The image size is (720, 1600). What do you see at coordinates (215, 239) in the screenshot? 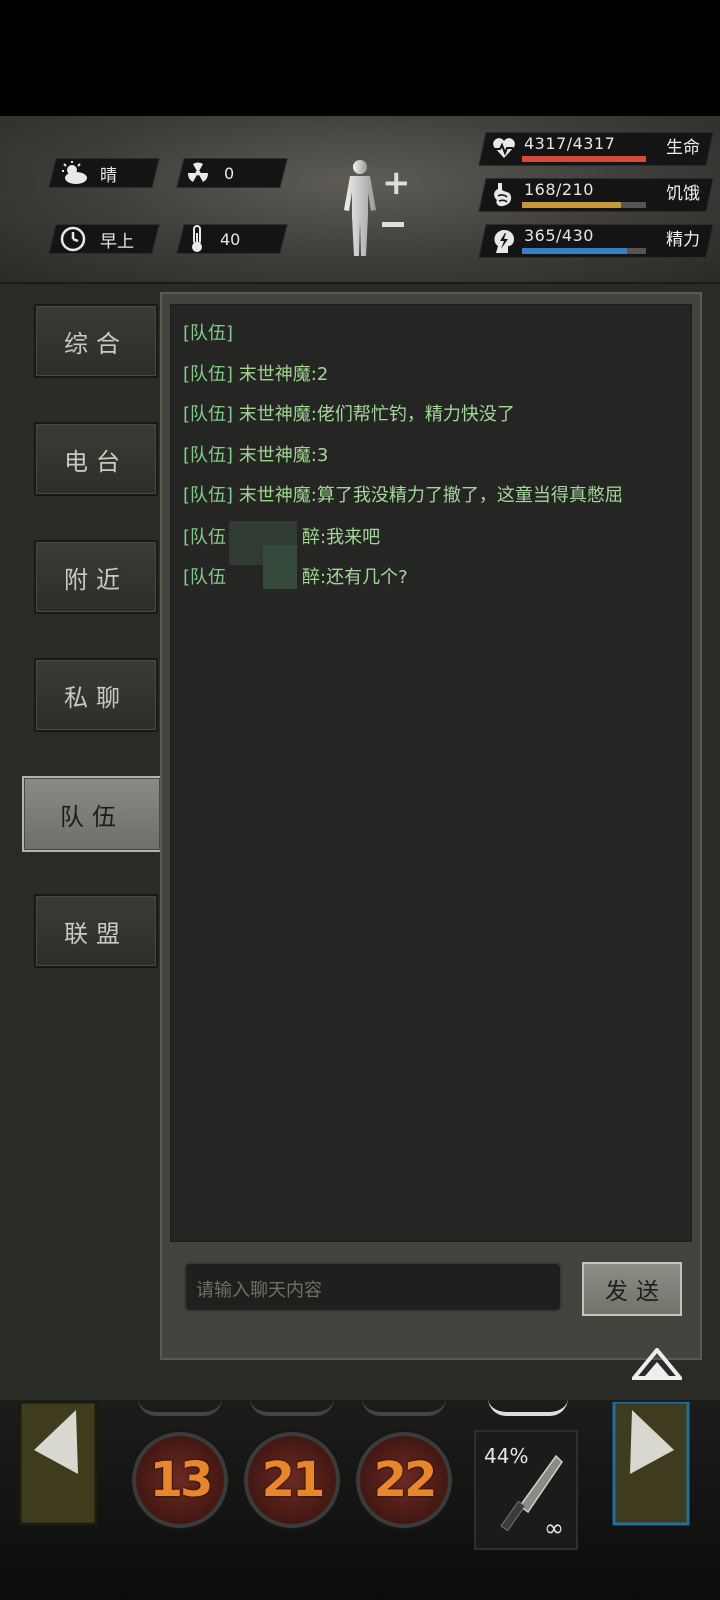
I see `temperature-indicator: 40` at bounding box center [215, 239].